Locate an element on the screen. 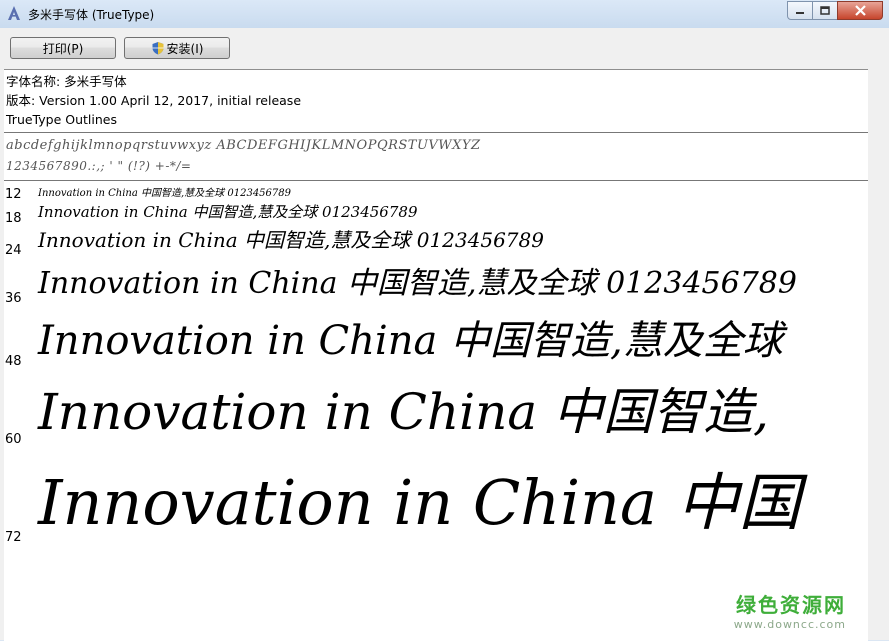 This screenshot has height=641, width=889. sample-size-label: 24 is located at coordinates (13, 250).